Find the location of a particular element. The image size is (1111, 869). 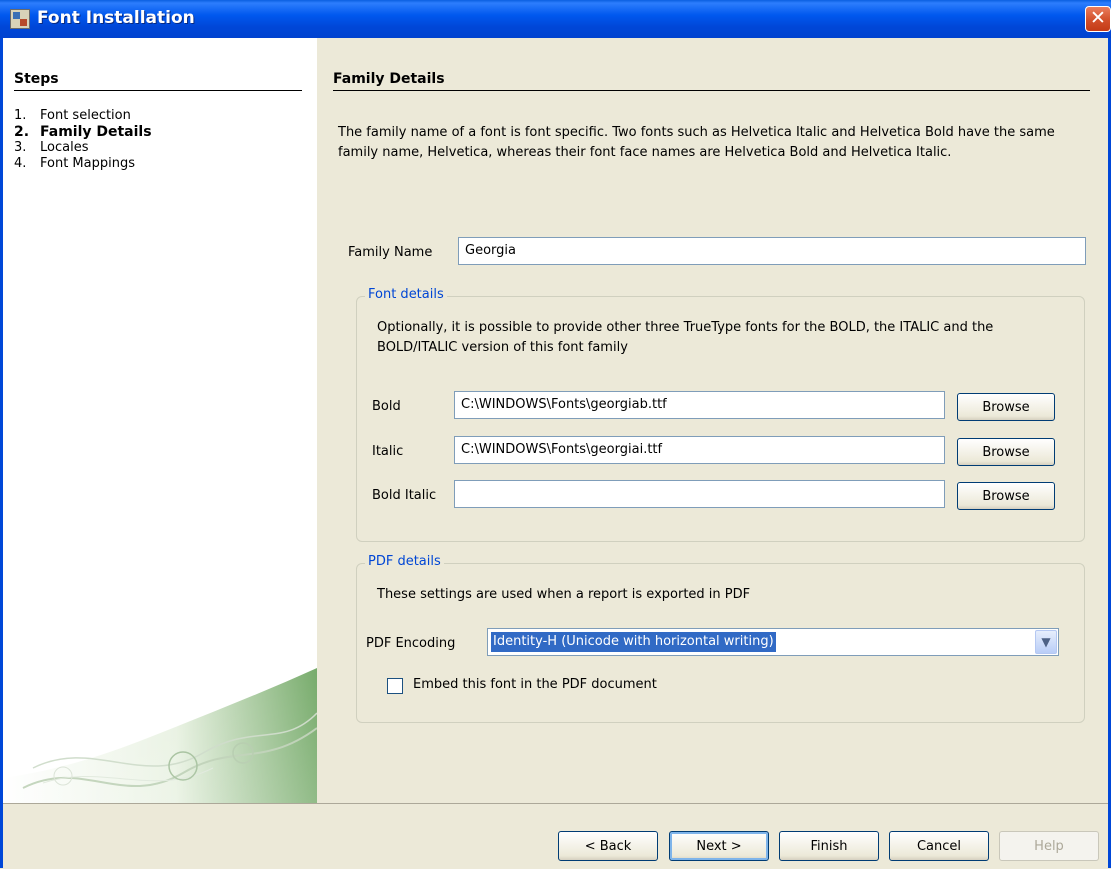

help-button: Help is located at coordinates (1049, 846).